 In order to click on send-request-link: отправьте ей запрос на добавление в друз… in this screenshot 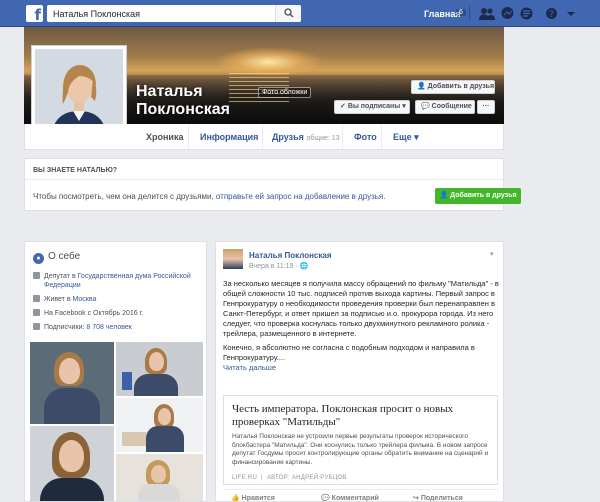, I will do `click(301, 196)`.